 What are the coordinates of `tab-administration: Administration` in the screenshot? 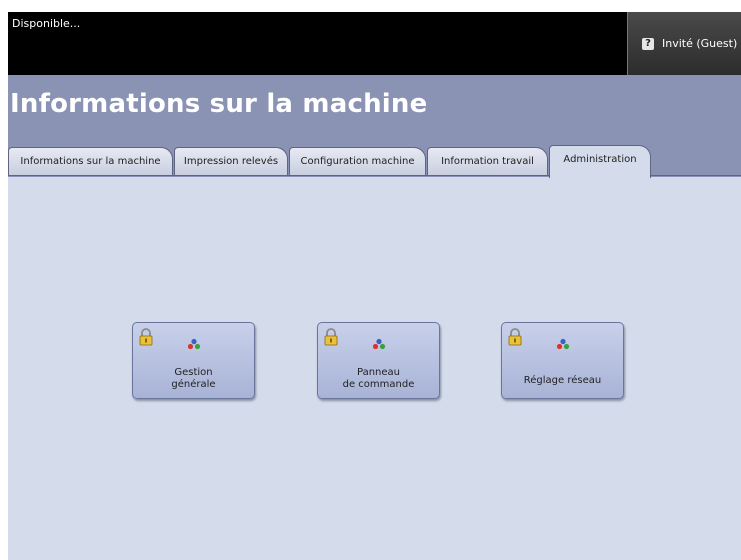 It's located at (600, 161).